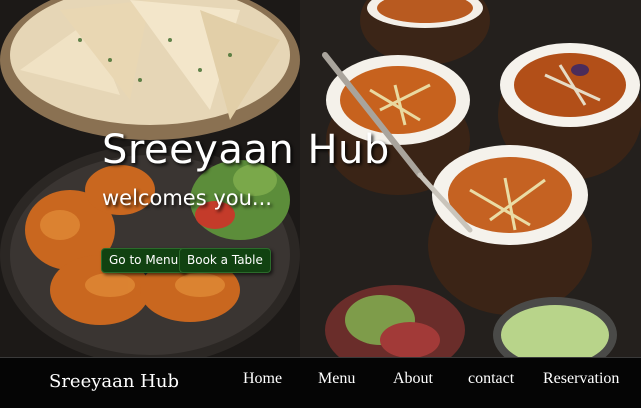  I want to click on book-table-button: Book a Table, so click(225, 260).